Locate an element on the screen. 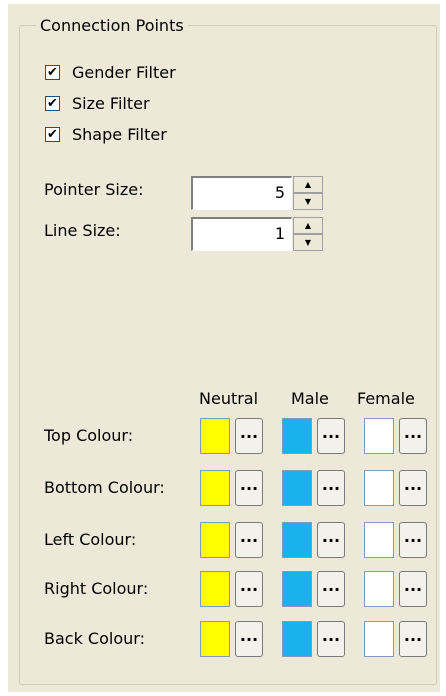 This screenshot has width=446, height=696. line-size-label: Line Size: is located at coordinates (82, 230).